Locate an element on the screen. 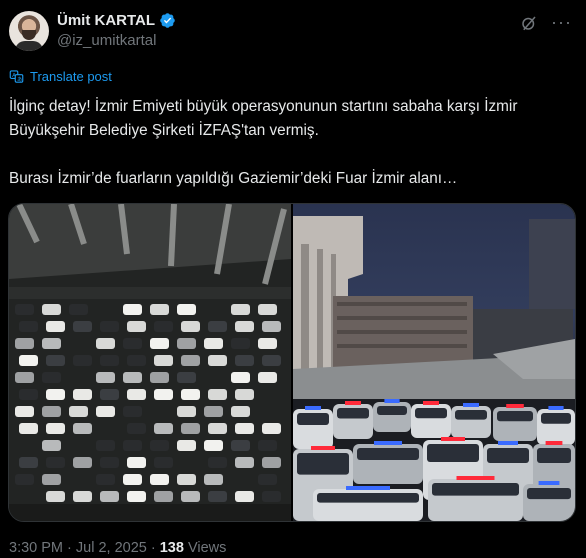 The width and height of the screenshot is (586, 558). translate-label: Translate post is located at coordinates (71, 76).